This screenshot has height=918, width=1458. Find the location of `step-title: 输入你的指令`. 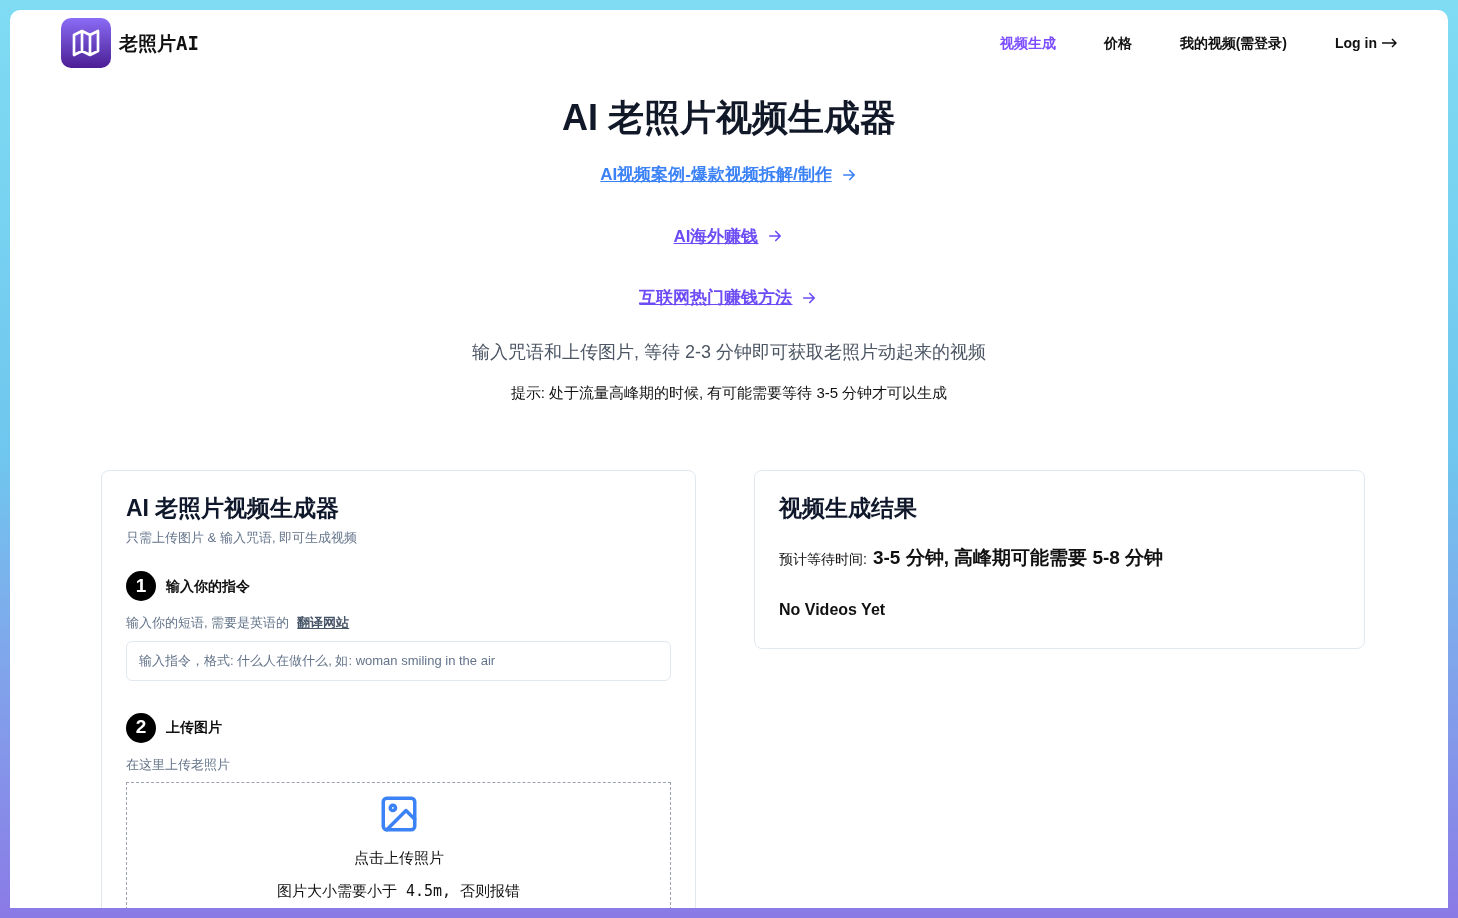

step-title: 输入你的指令 is located at coordinates (208, 586).